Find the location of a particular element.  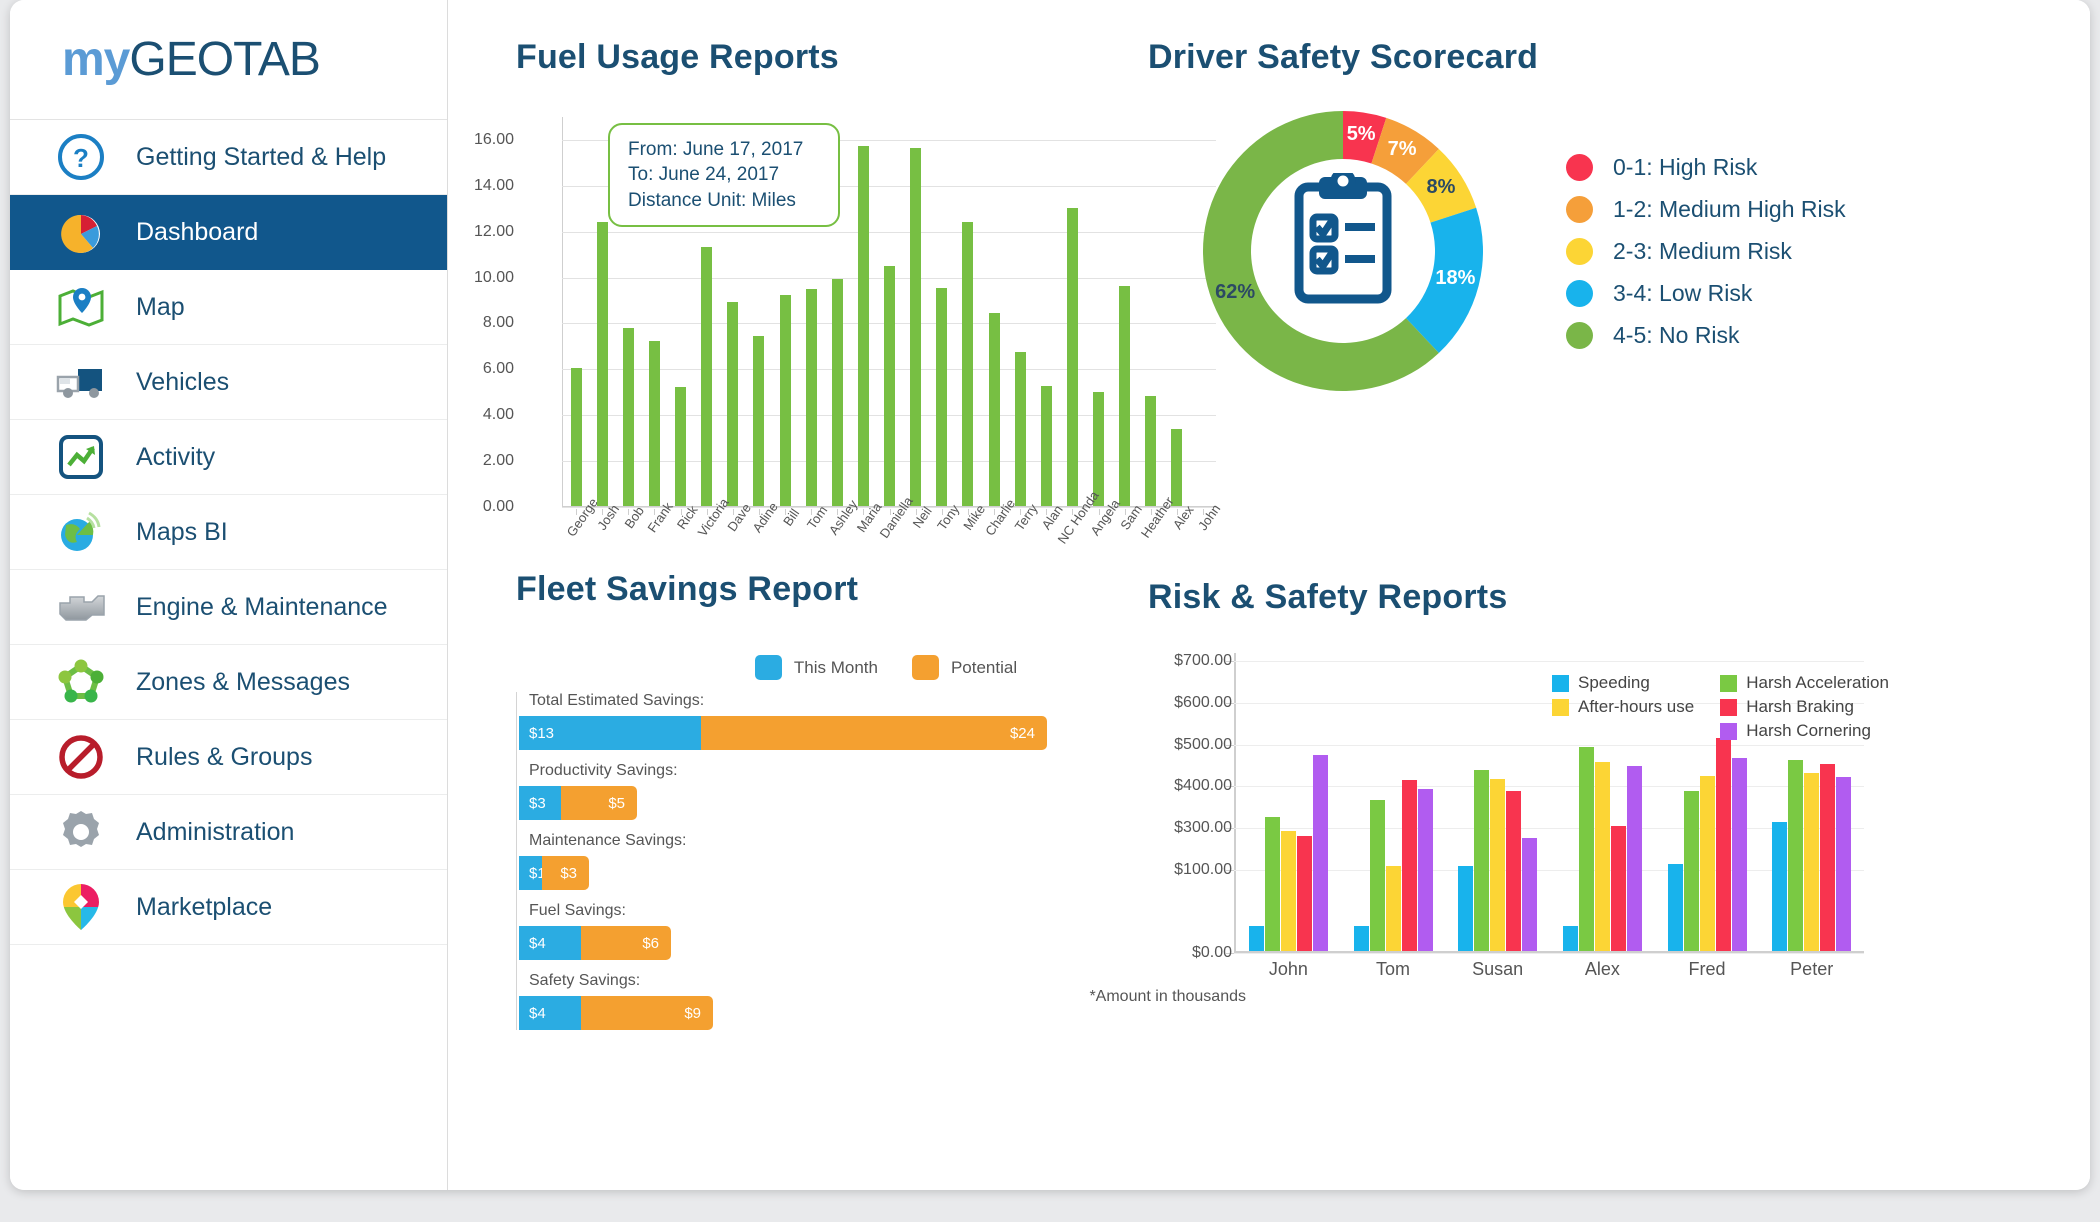

fuel-x-tick: Ashley is located at coordinates (842, 517).